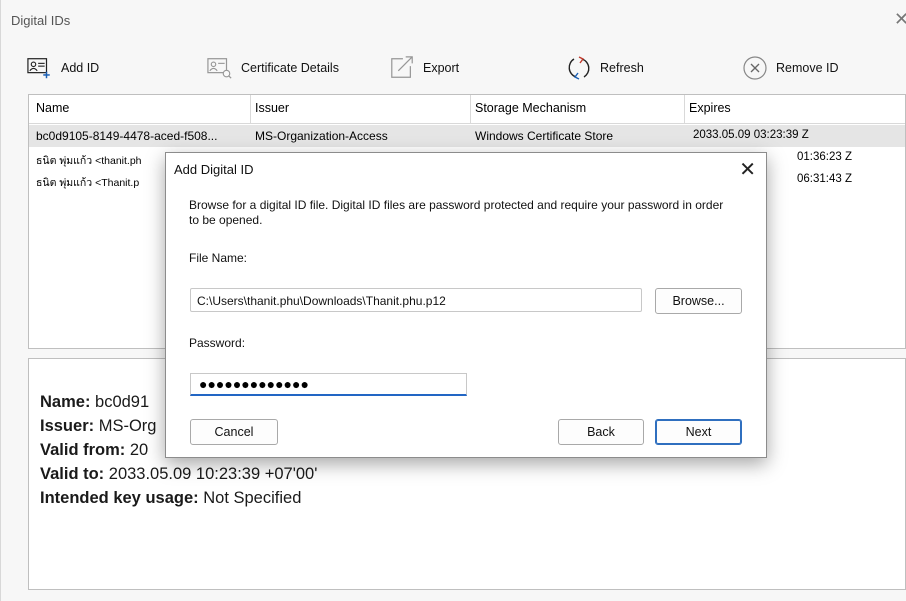  I want to click on password-label: Password:, so click(217, 343).